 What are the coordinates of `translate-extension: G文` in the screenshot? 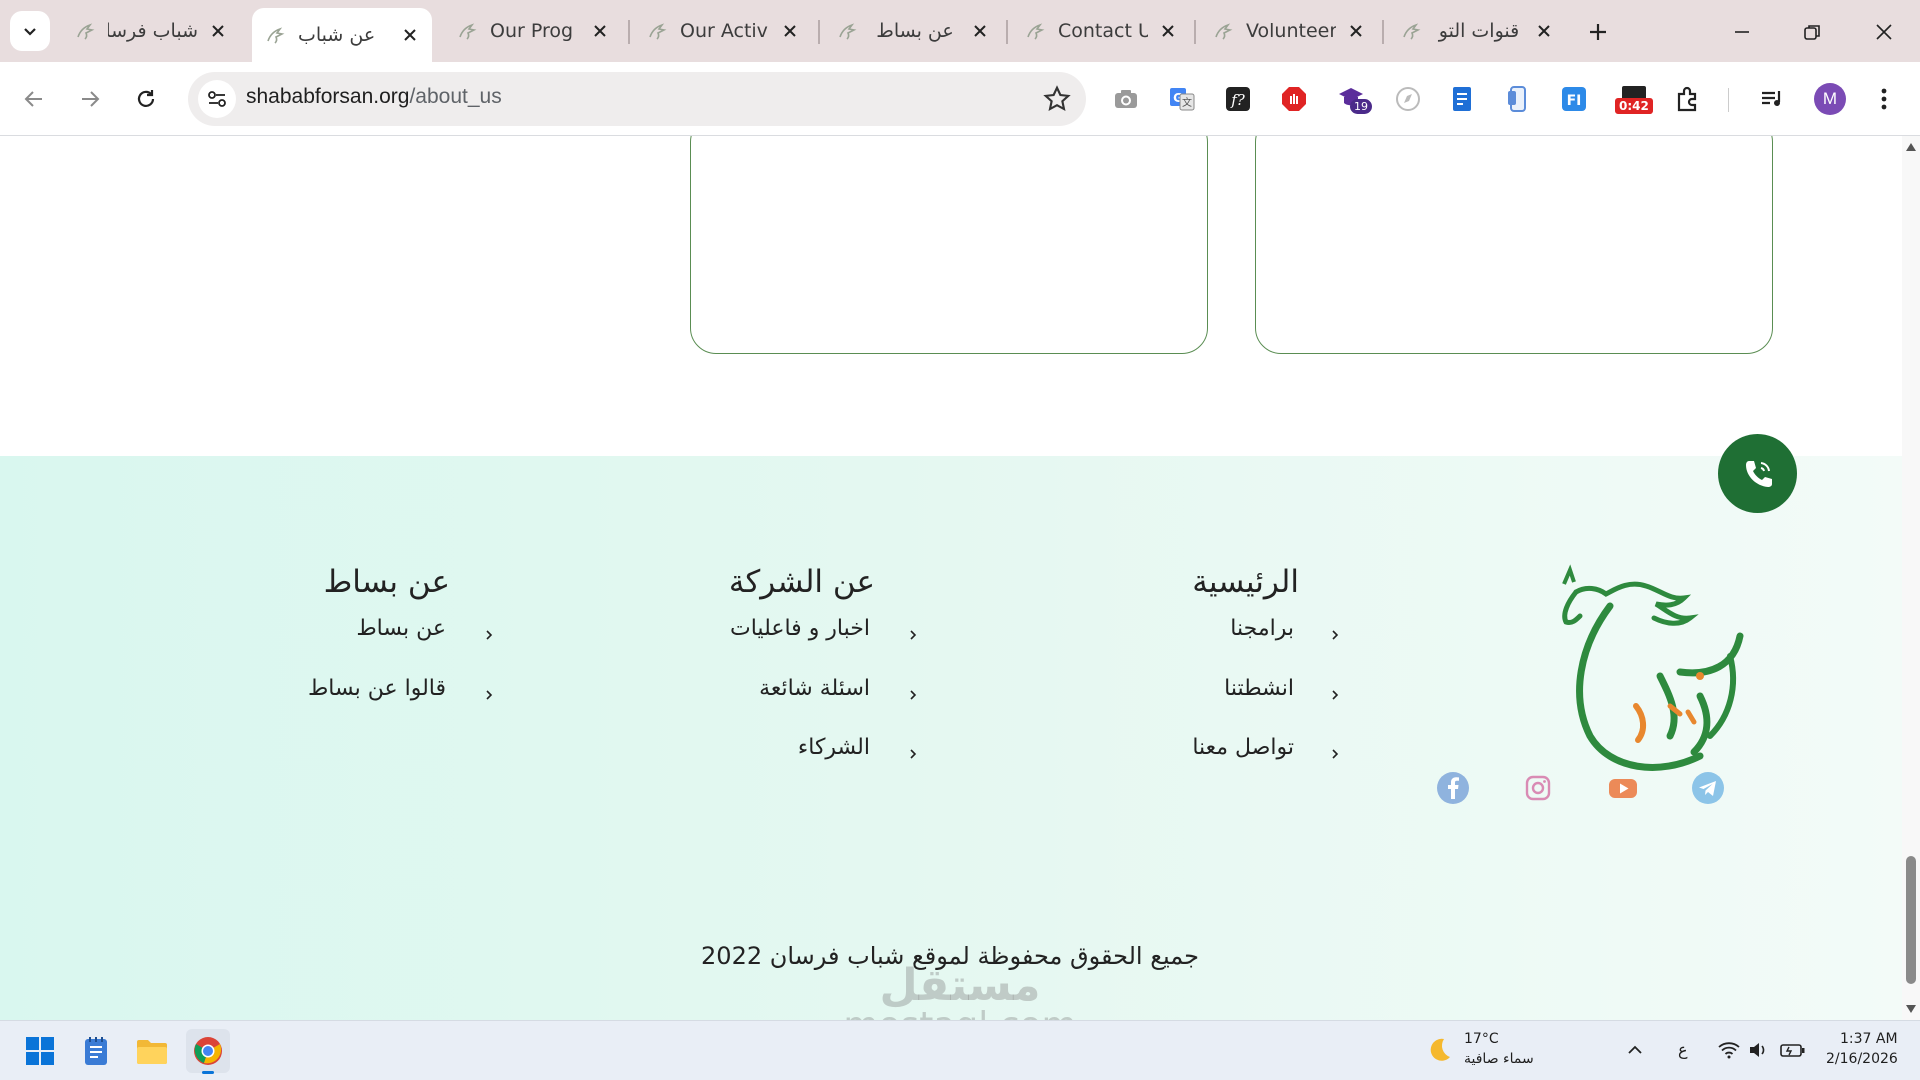 It's located at (1182, 99).